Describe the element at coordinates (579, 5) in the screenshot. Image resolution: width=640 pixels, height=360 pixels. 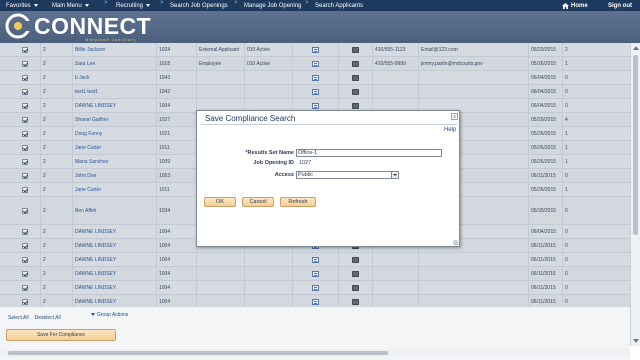
I see `home-label: Home` at that location.